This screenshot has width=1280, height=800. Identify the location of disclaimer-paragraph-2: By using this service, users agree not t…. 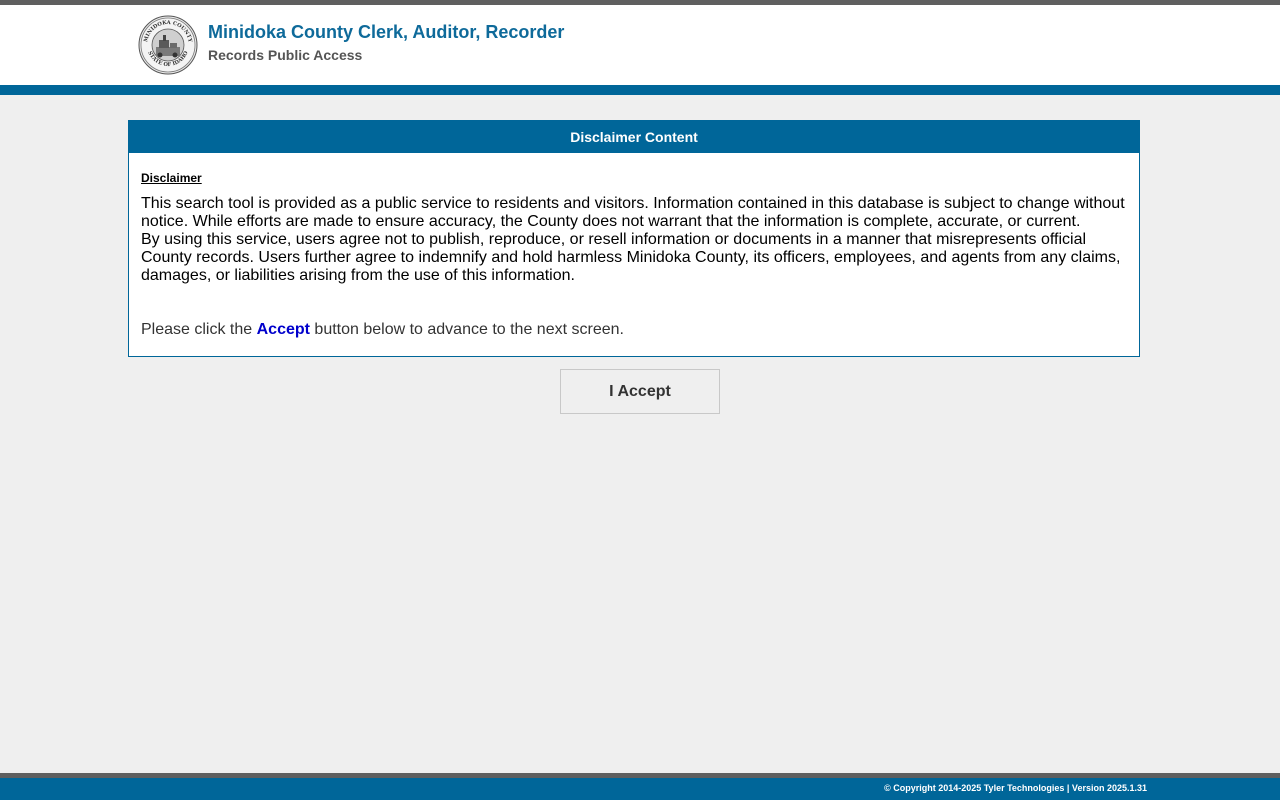
(631, 257).